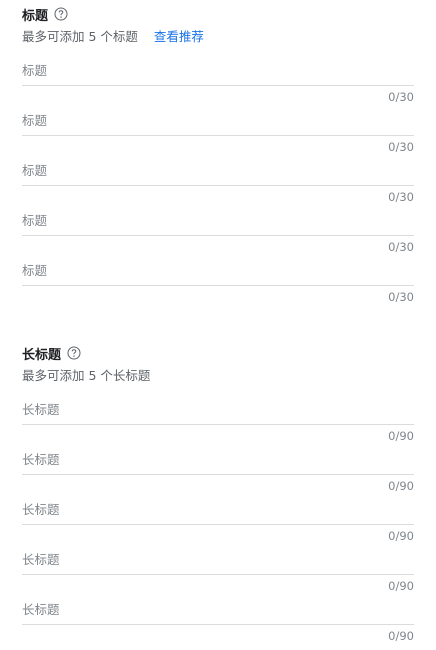 Image resolution: width=436 pixels, height=650 pixels. What do you see at coordinates (35, 16) in the screenshot?
I see `section-title: 标题` at bounding box center [35, 16].